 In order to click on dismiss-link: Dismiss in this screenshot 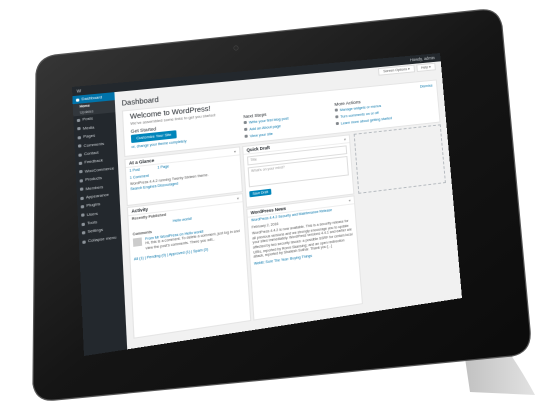, I will do `click(426, 86)`.